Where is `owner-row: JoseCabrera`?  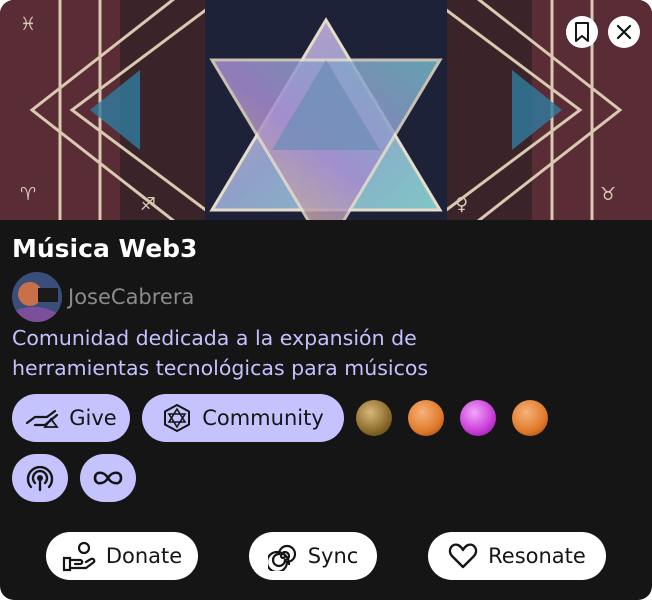
owner-row: JoseCabrera is located at coordinates (103, 297).